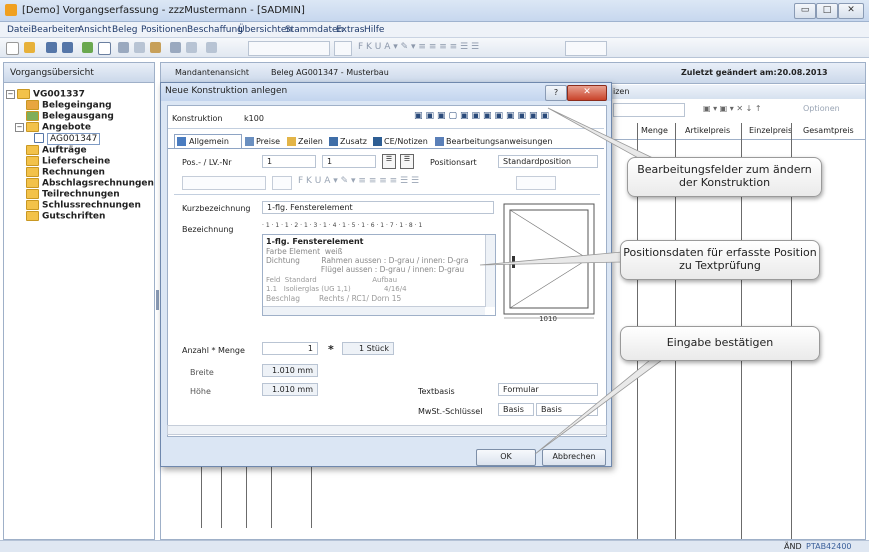 This screenshot has height=552, width=869. Describe the element at coordinates (434, 546) in the screenshot. I see `status-bar: ÄND PTAB42400` at that location.